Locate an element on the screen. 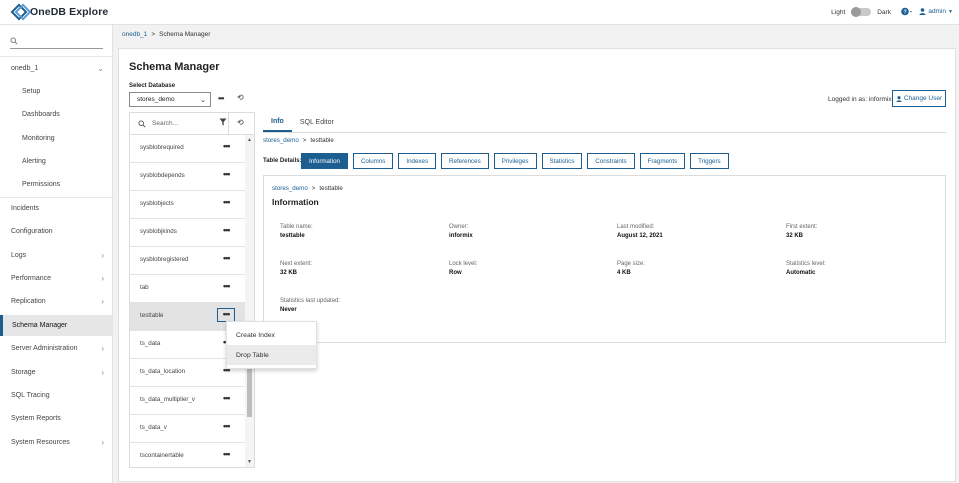 The image size is (959, 483). sidebar-server-onedb-1: onedb_1 ⌄ is located at coordinates (56, 68).